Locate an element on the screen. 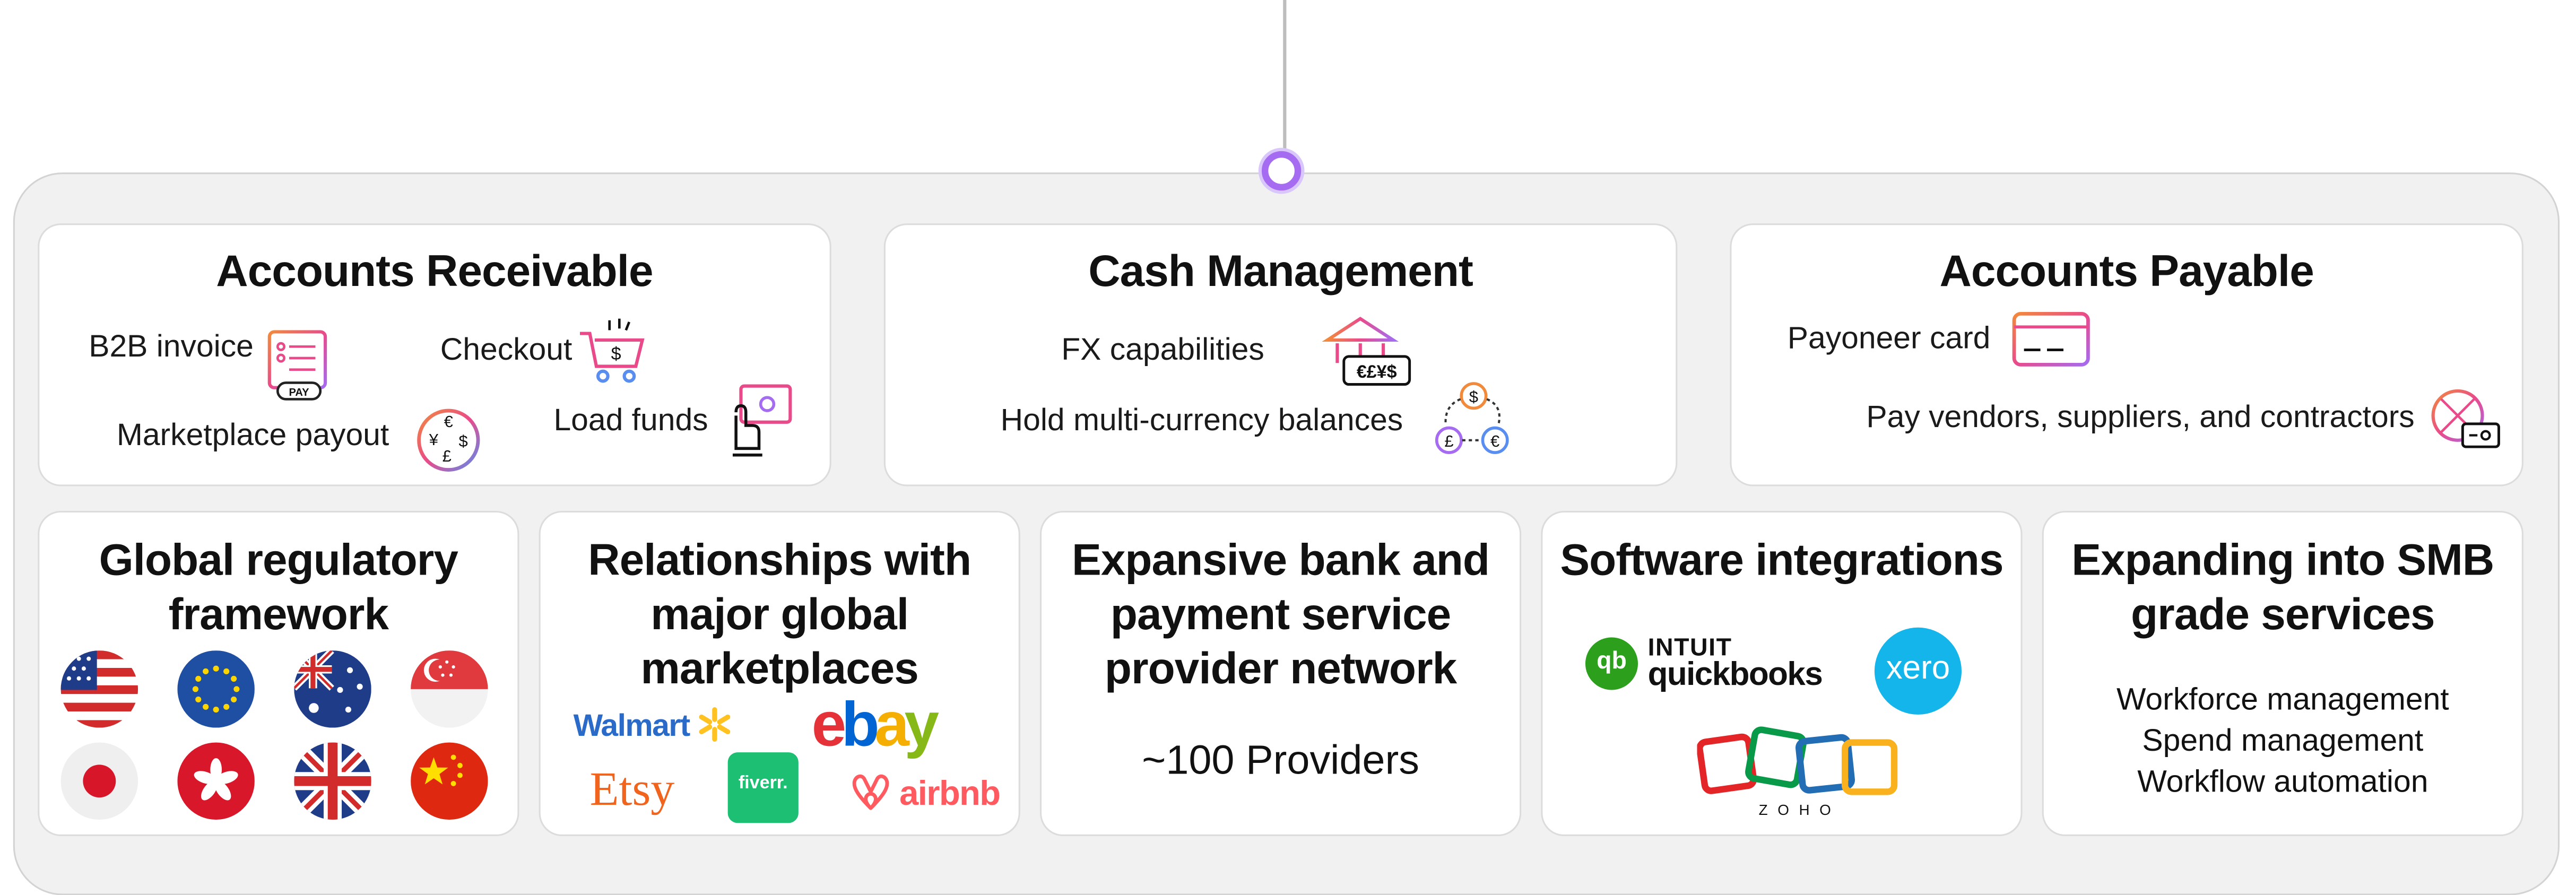 Image resolution: width=2576 pixels, height=895 pixels. card-title-line2: grade services is located at coordinates (2282, 614).